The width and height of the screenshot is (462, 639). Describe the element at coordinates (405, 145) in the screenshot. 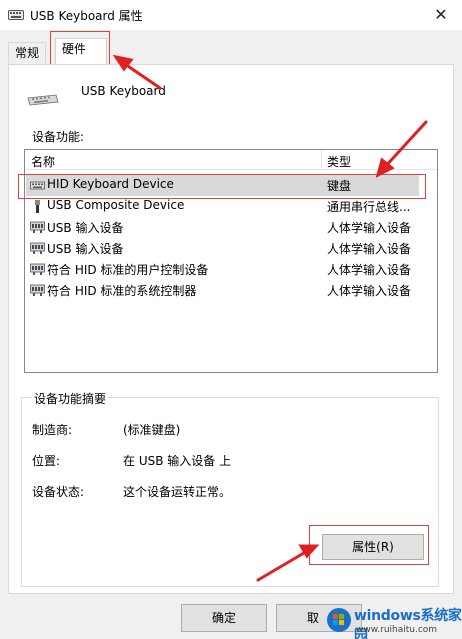

I see `annotation-arrow-row` at that location.